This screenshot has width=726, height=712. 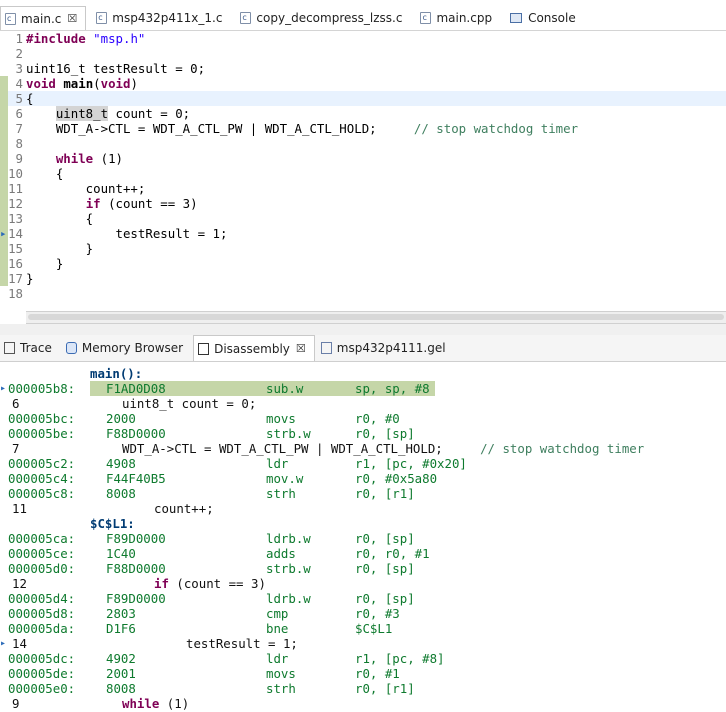 What do you see at coordinates (42, 553) in the screenshot?
I see `address: 000005ce:` at bounding box center [42, 553].